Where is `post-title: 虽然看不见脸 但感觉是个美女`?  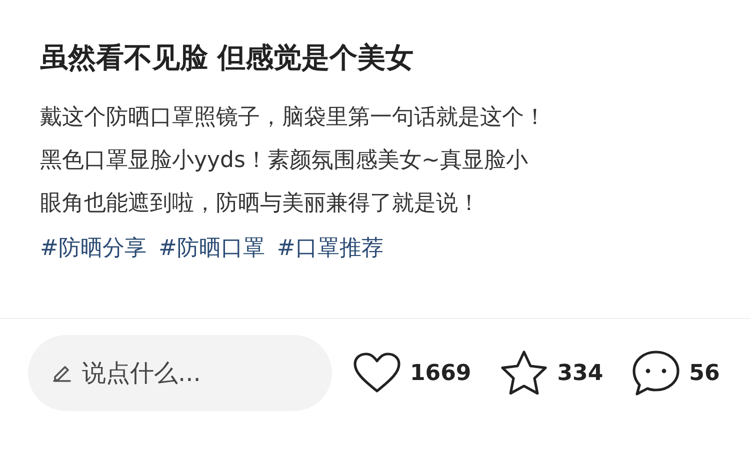
post-title: 虽然看不见脸 但感觉是个美女 is located at coordinates (227, 58).